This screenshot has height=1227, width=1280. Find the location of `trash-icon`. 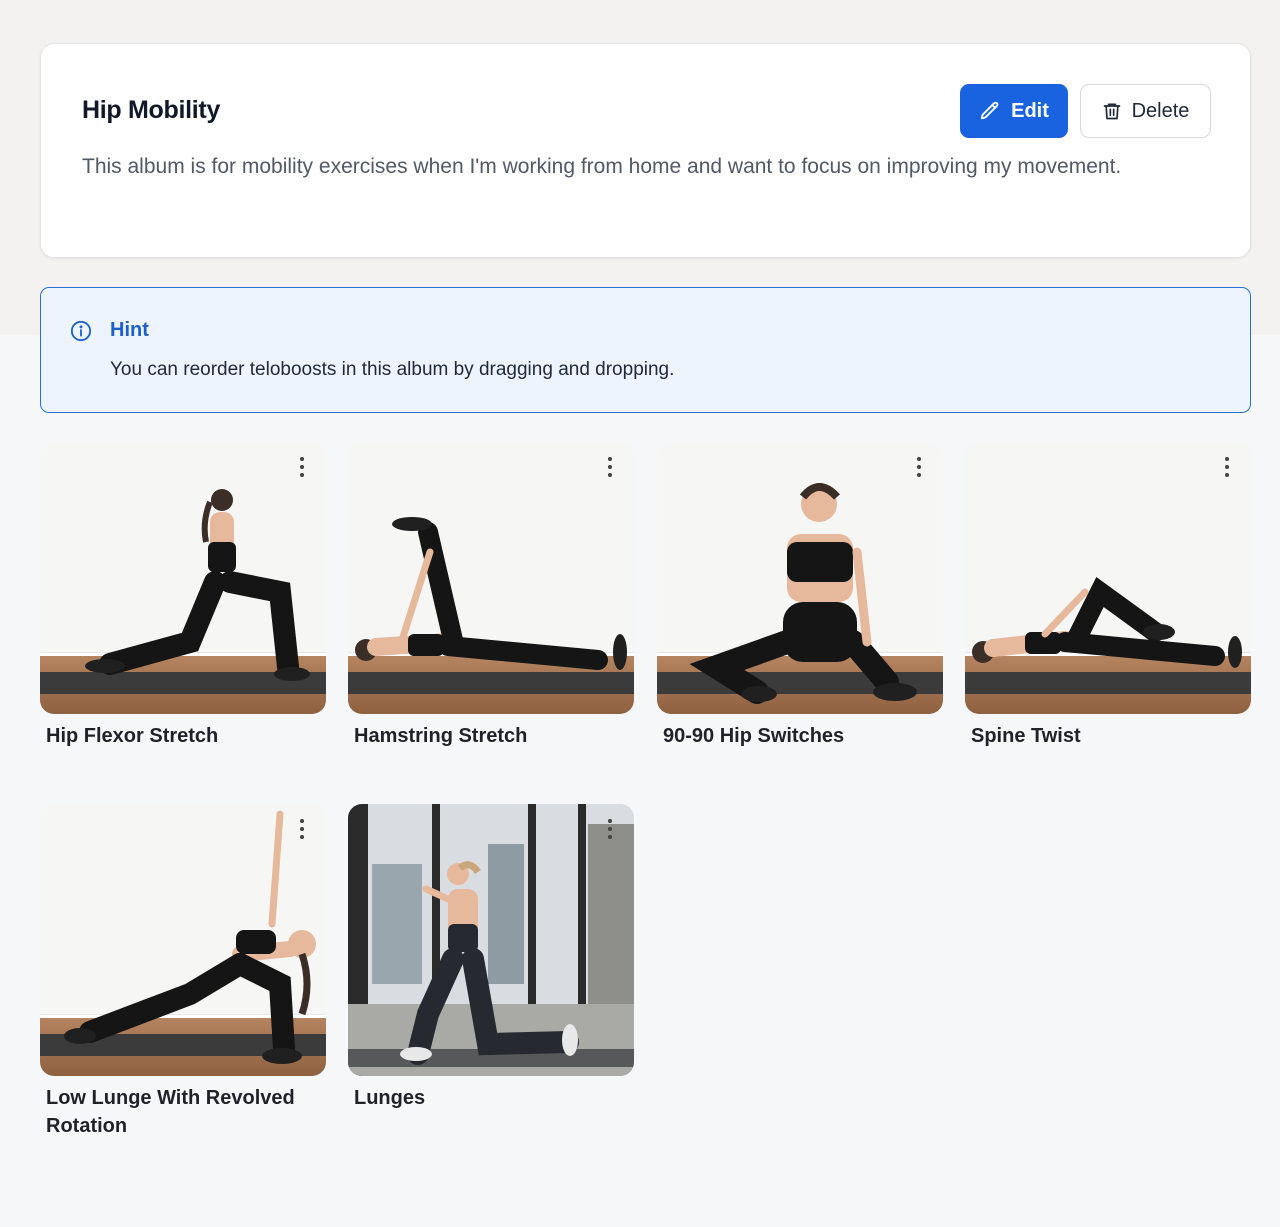

trash-icon is located at coordinates (1112, 111).